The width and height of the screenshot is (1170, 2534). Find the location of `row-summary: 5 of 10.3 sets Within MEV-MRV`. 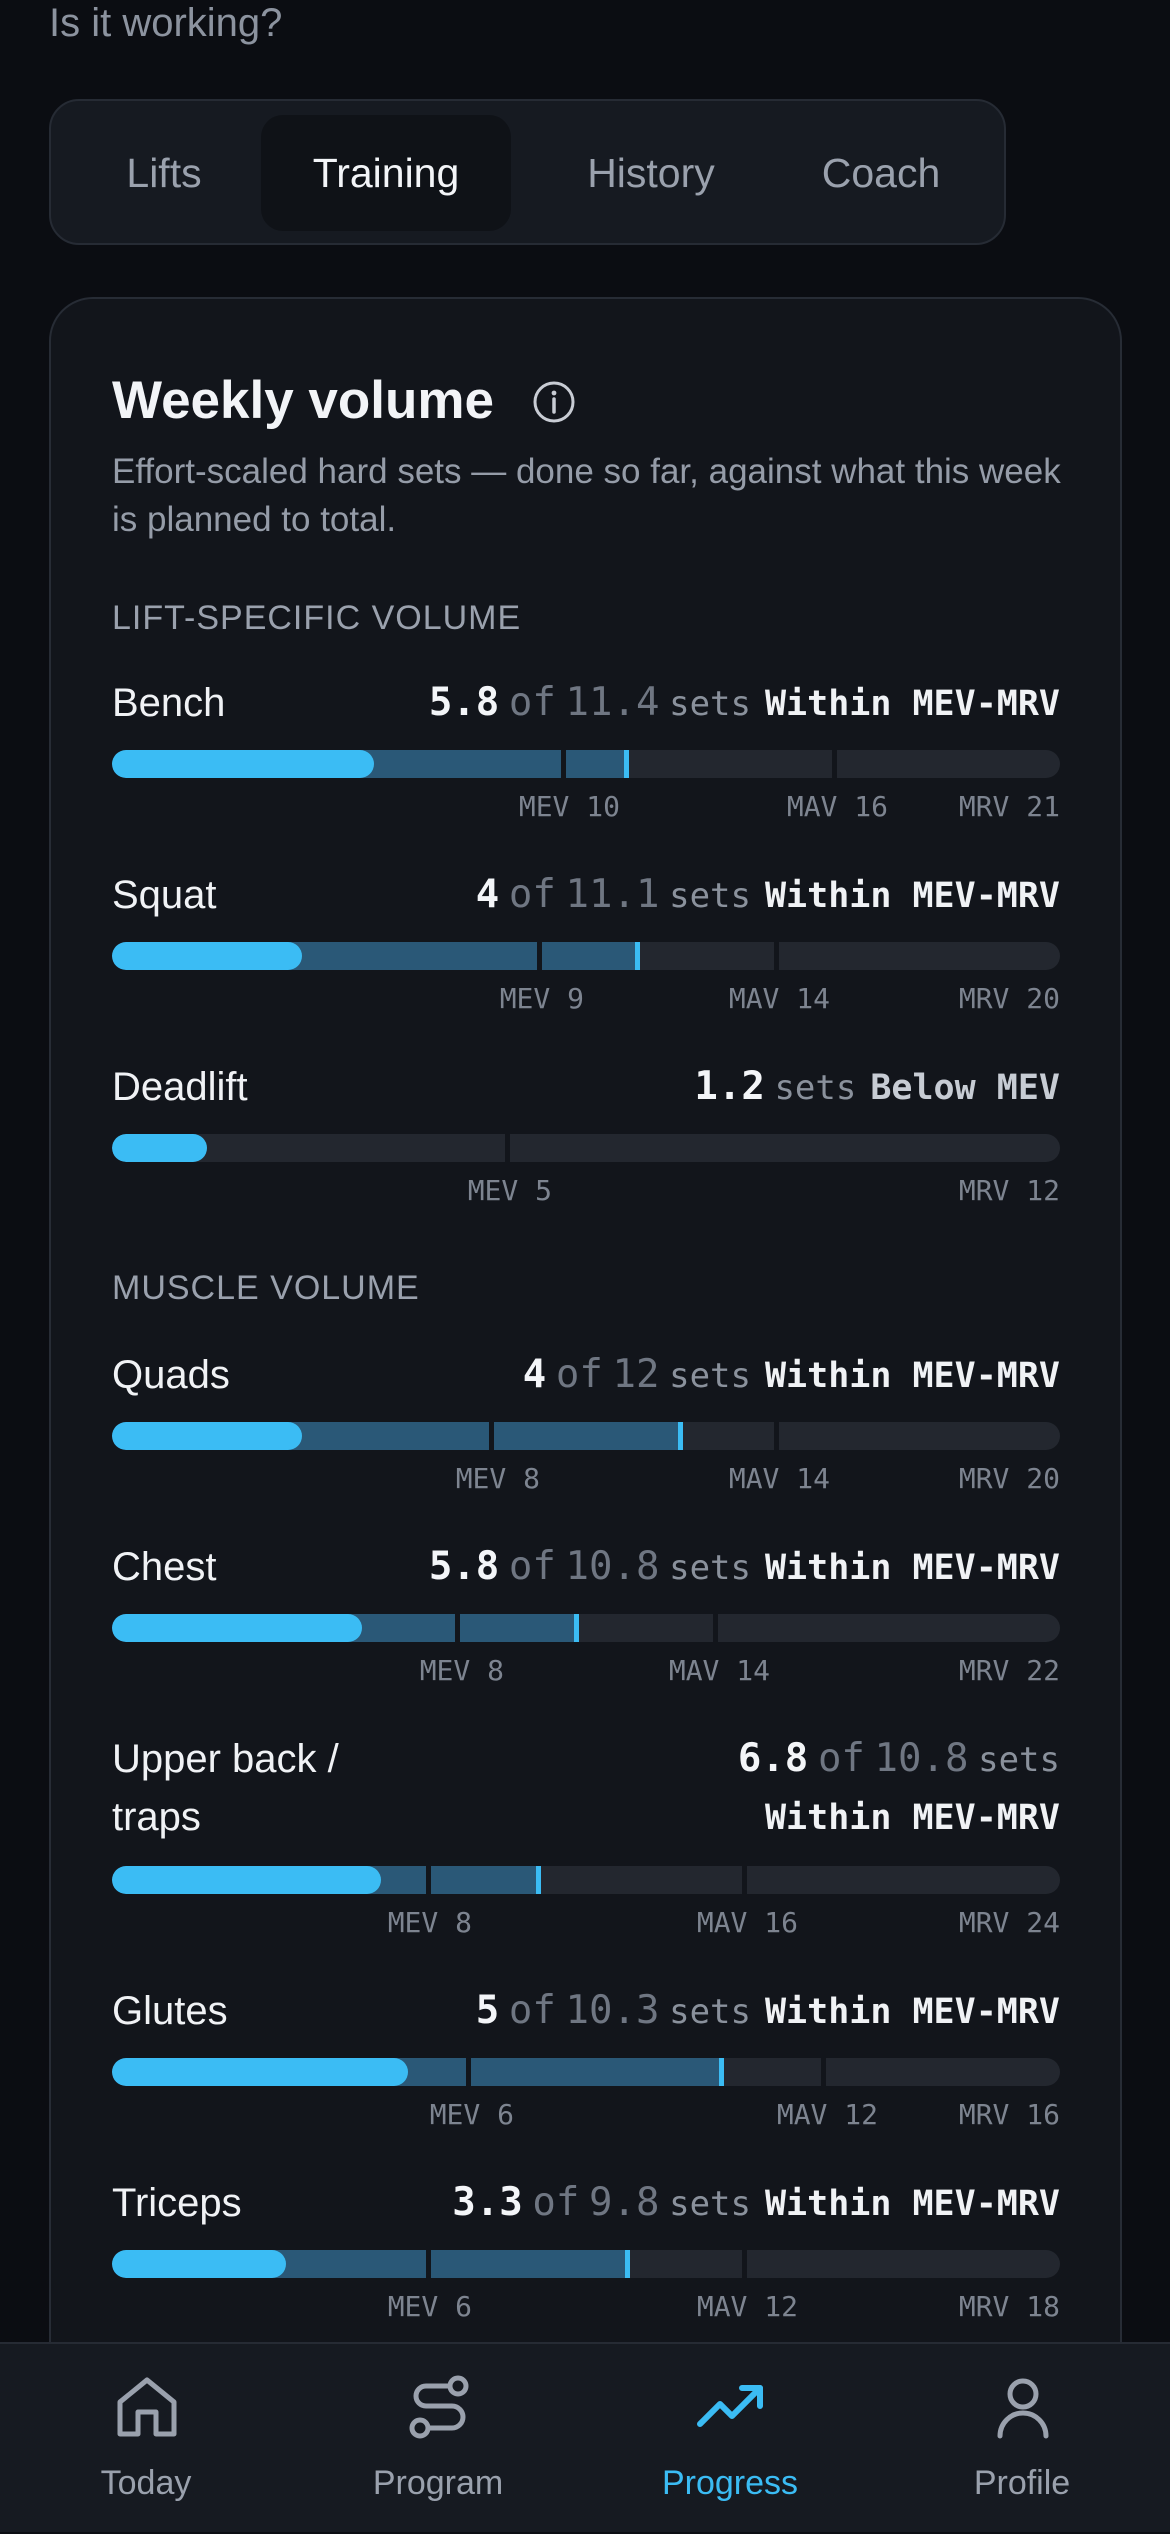

row-summary: 5 of 10.3 sets Within MEV-MRV is located at coordinates (768, 2014).